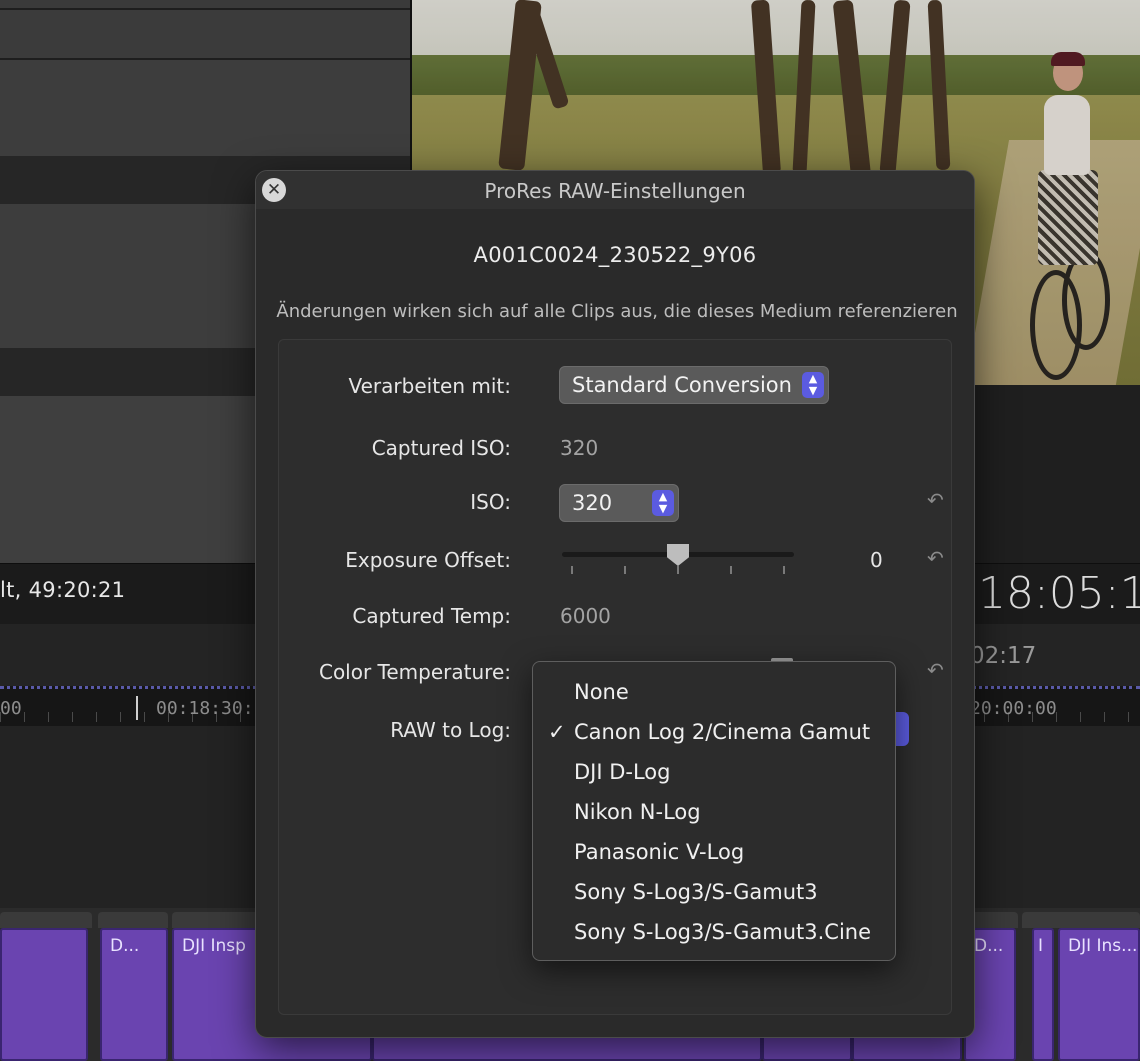 This screenshot has width=1140, height=1061. Describe the element at coordinates (1043, 994) in the screenshot. I see `timeline-clip: I` at that location.